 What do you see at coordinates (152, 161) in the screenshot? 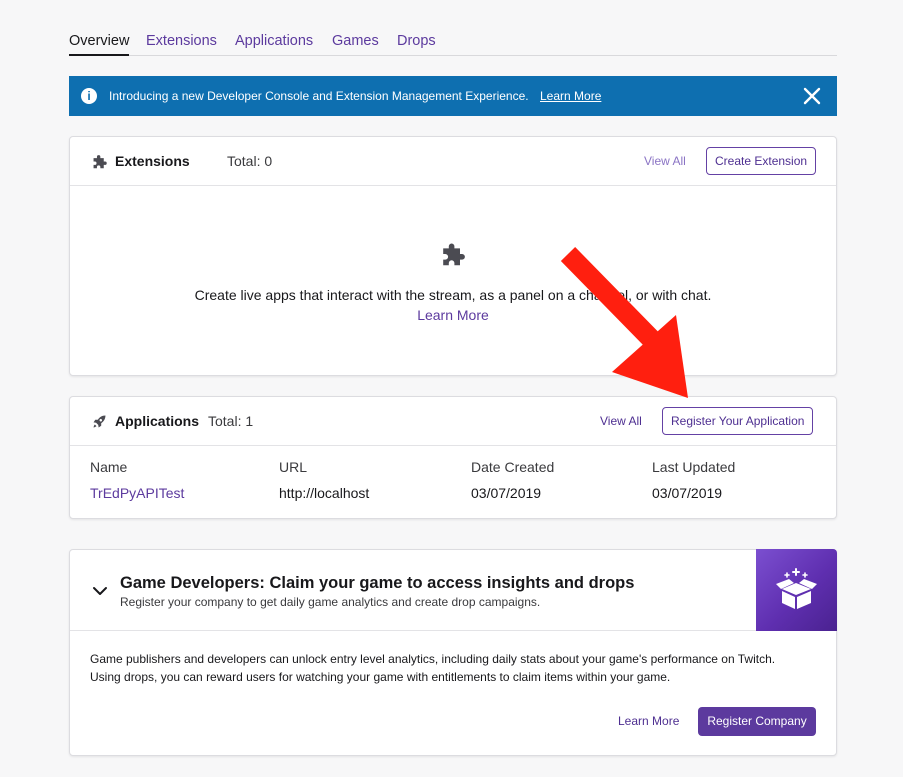
I see `extensions-title: Extensions` at bounding box center [152, 161].